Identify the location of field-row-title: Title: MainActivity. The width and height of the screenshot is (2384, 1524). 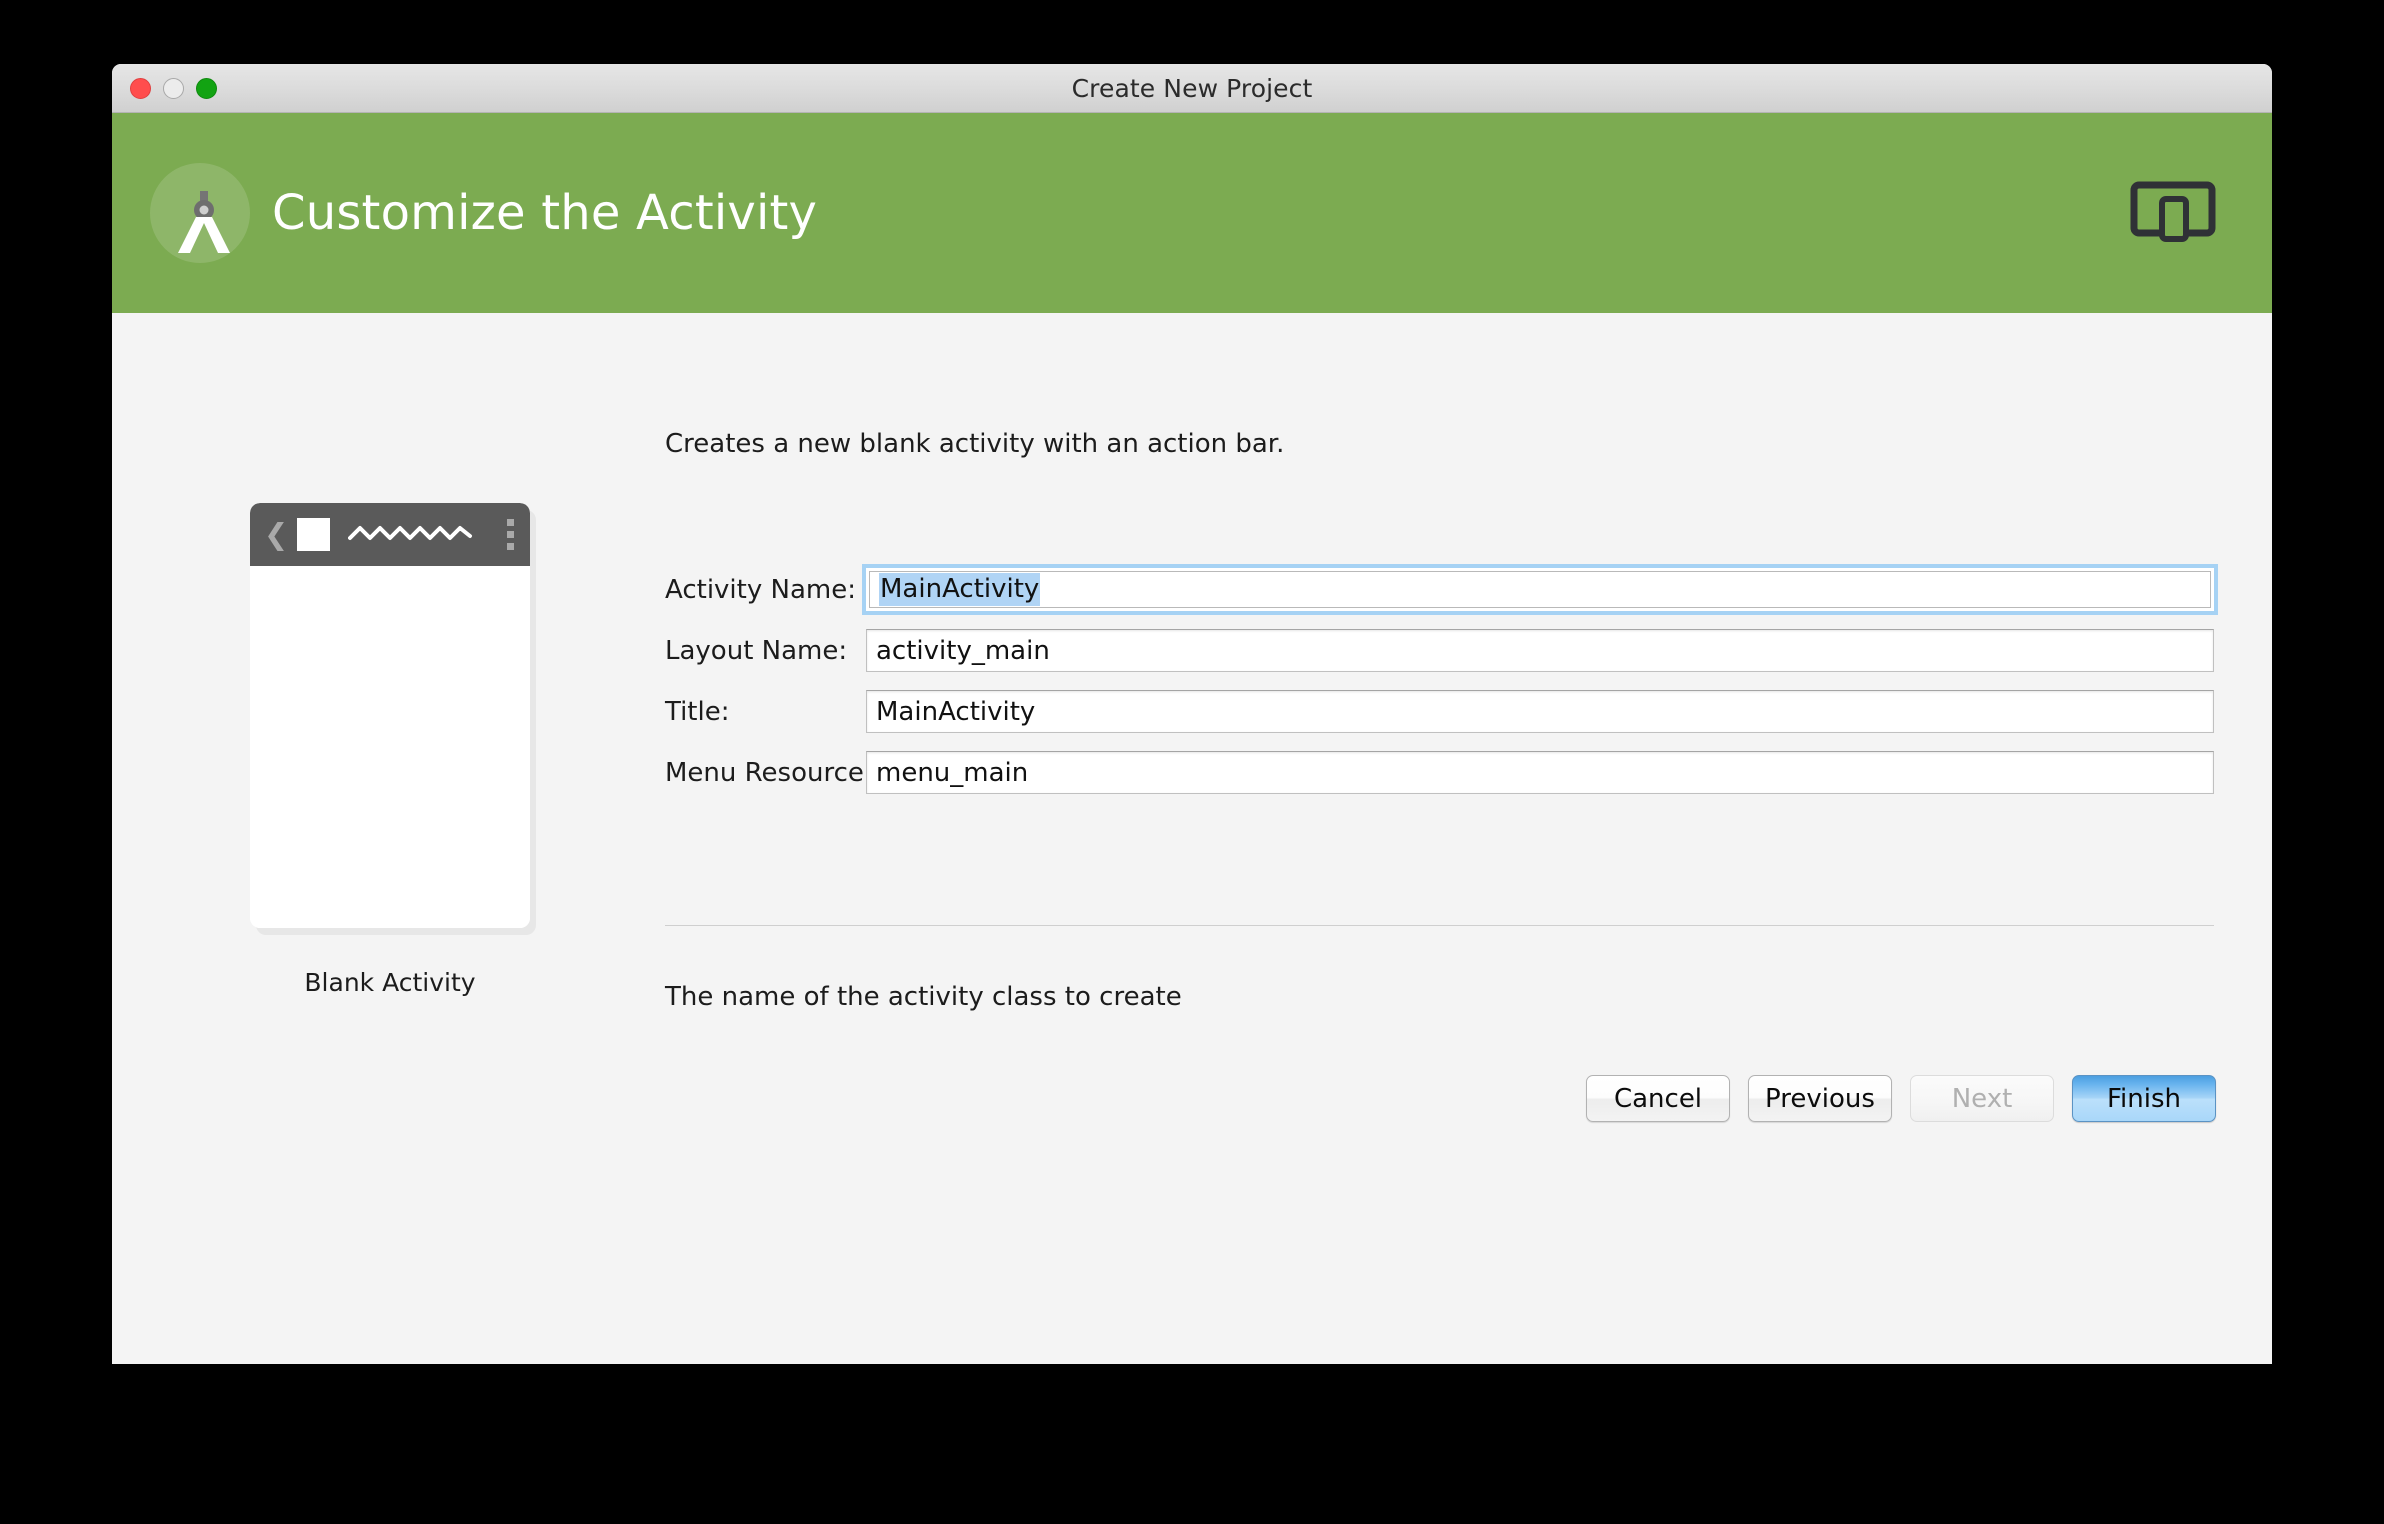
(1439, 711).